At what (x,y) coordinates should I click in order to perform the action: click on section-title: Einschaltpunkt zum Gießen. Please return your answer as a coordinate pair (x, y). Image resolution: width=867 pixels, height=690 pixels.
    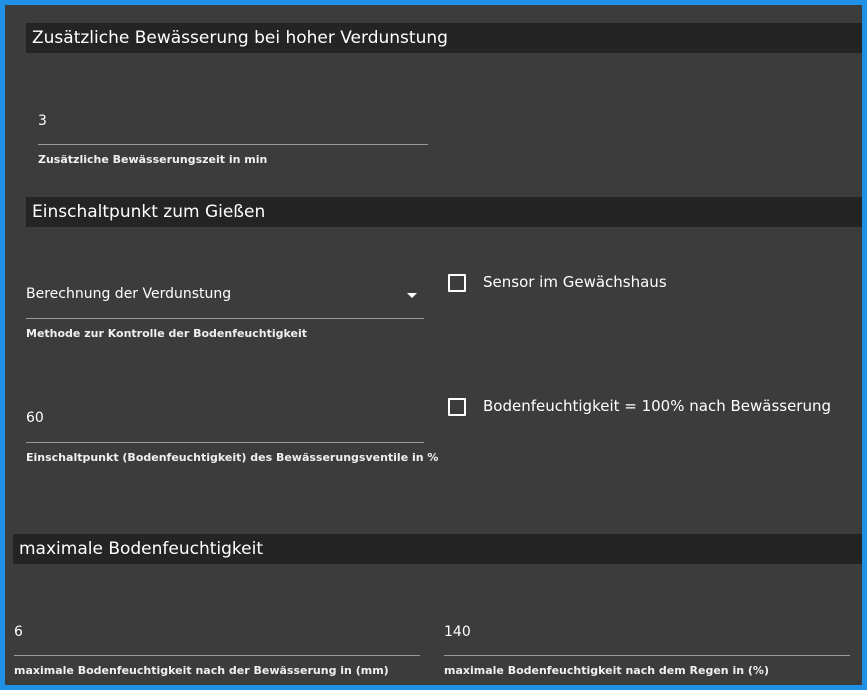
    Looking at the image, I should click on (149, 212).